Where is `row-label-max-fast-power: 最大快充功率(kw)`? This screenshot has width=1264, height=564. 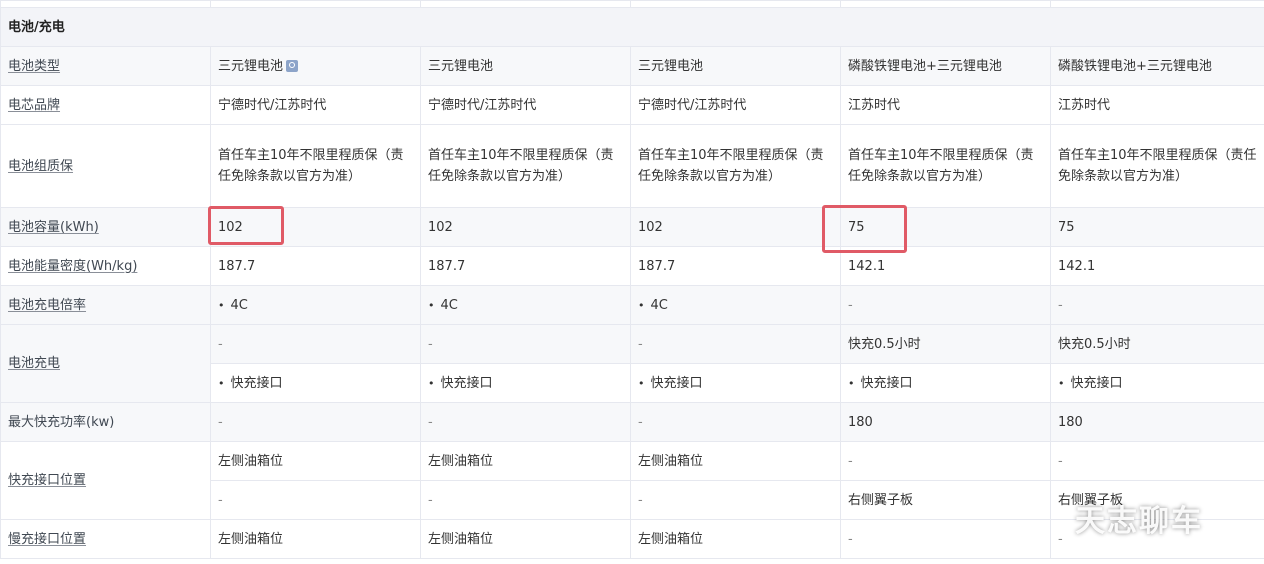 row-label-max-fast-power: 最大快充功率(kw) is located at coordinates (61, 422).